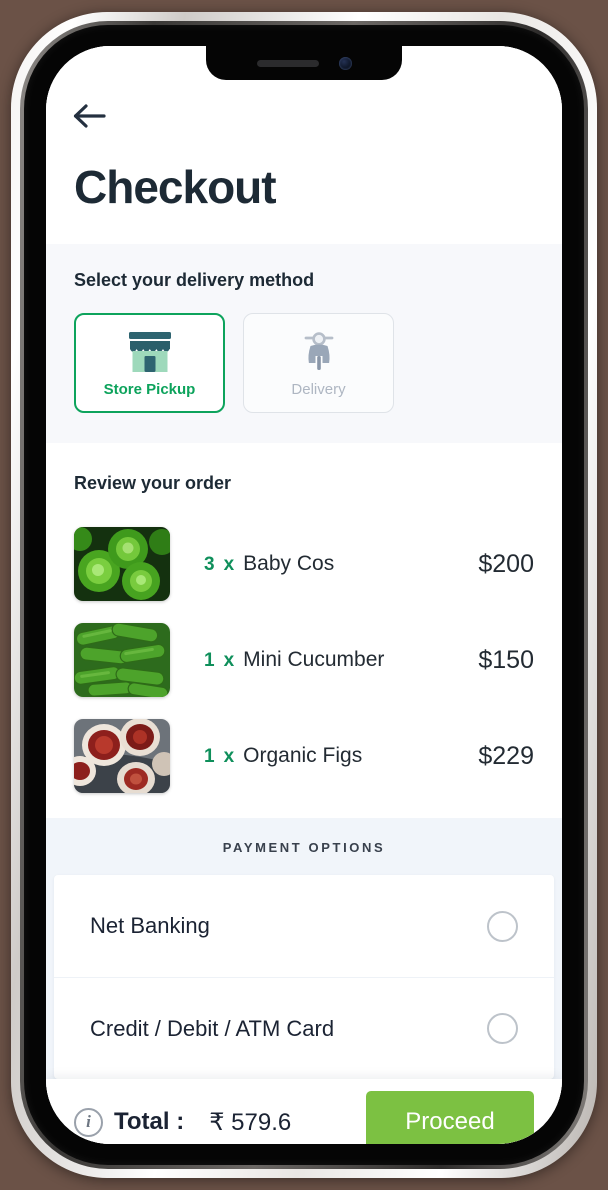 This screenshot has width=608, height=1190. I want to click on order-item-name: Mini Cucumber, so click(314, 659).